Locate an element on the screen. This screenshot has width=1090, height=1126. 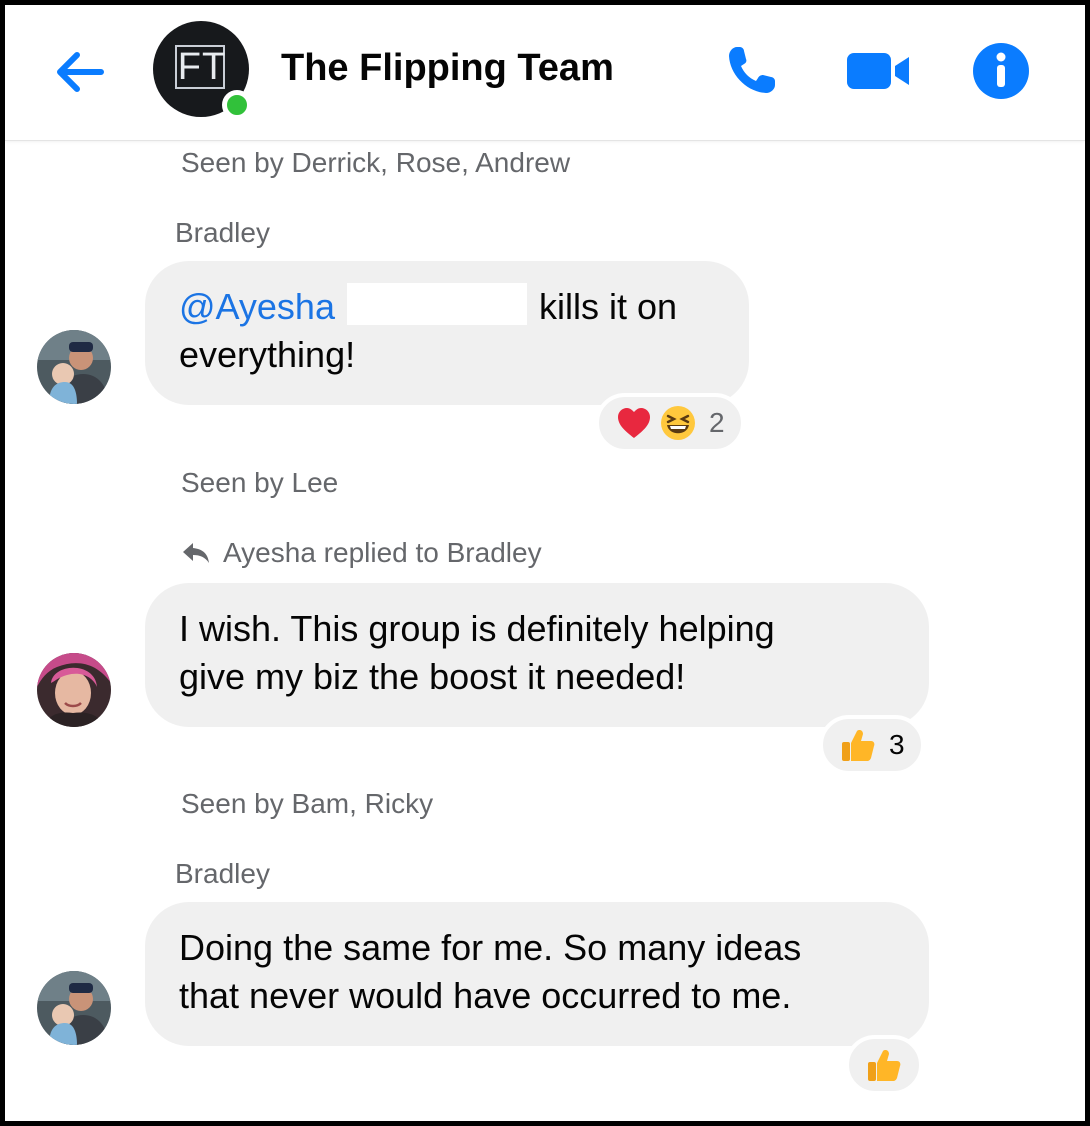
back-button is located at coordinates (80, 72).